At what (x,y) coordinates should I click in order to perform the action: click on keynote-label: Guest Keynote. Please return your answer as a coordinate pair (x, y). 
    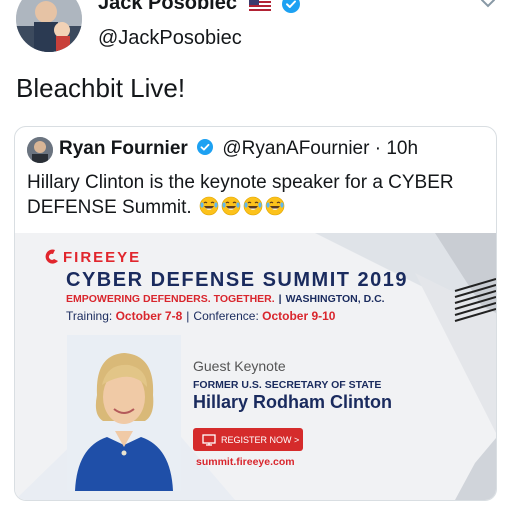
    Looking at the image, I should click on (239, 366).